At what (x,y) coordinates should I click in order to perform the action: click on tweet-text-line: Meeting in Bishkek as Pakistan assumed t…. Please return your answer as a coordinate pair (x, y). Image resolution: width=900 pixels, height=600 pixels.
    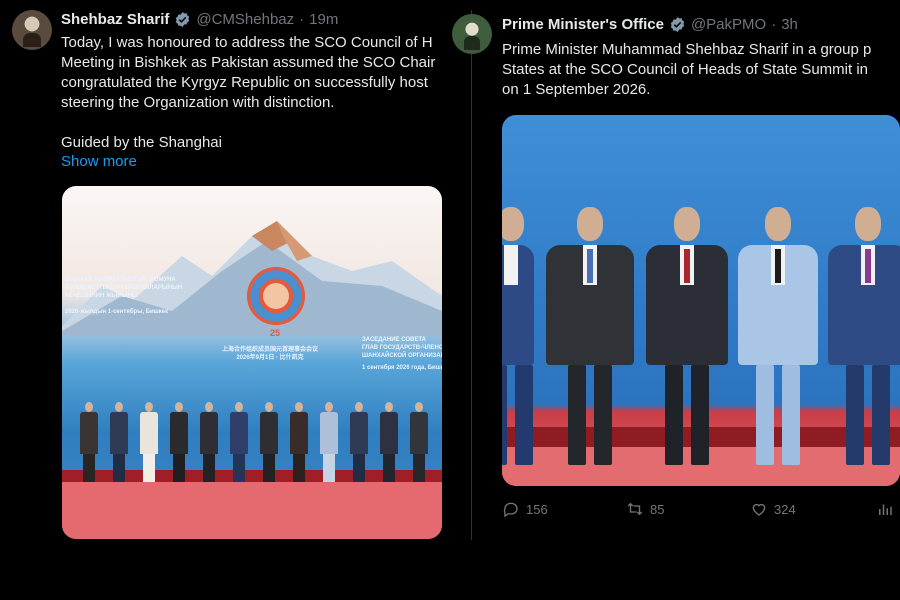
    Looking at the image, I should click on (248, 62).